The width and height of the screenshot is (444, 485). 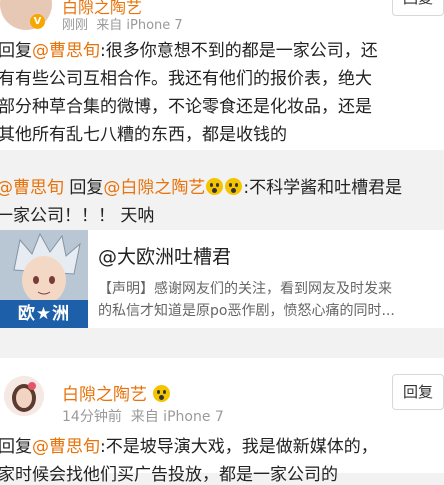 I want to click on post-time: 刚刚 来自 iPhone 7, so click(x=122, y=23).